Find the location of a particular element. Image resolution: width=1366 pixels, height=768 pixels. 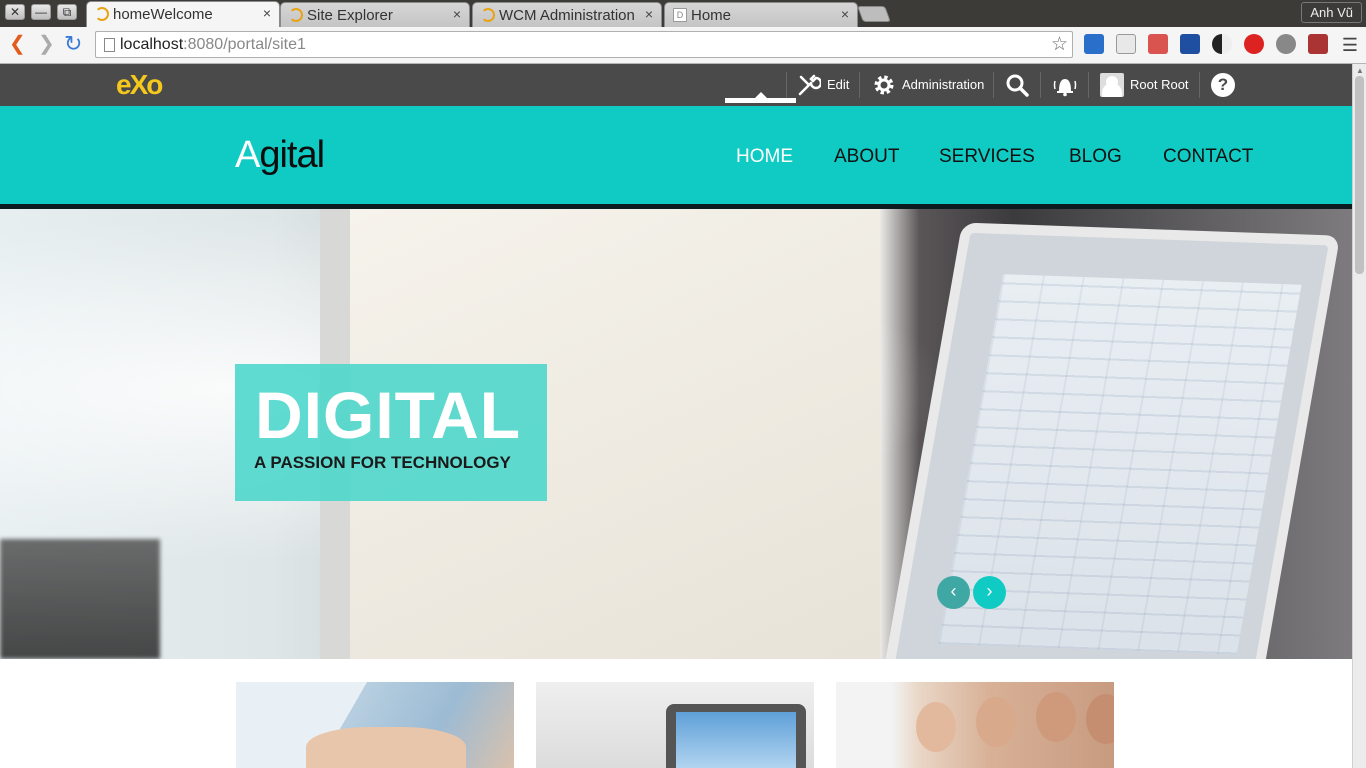

page-scrollbar: ▲ is located at coordinates (1359, 416).